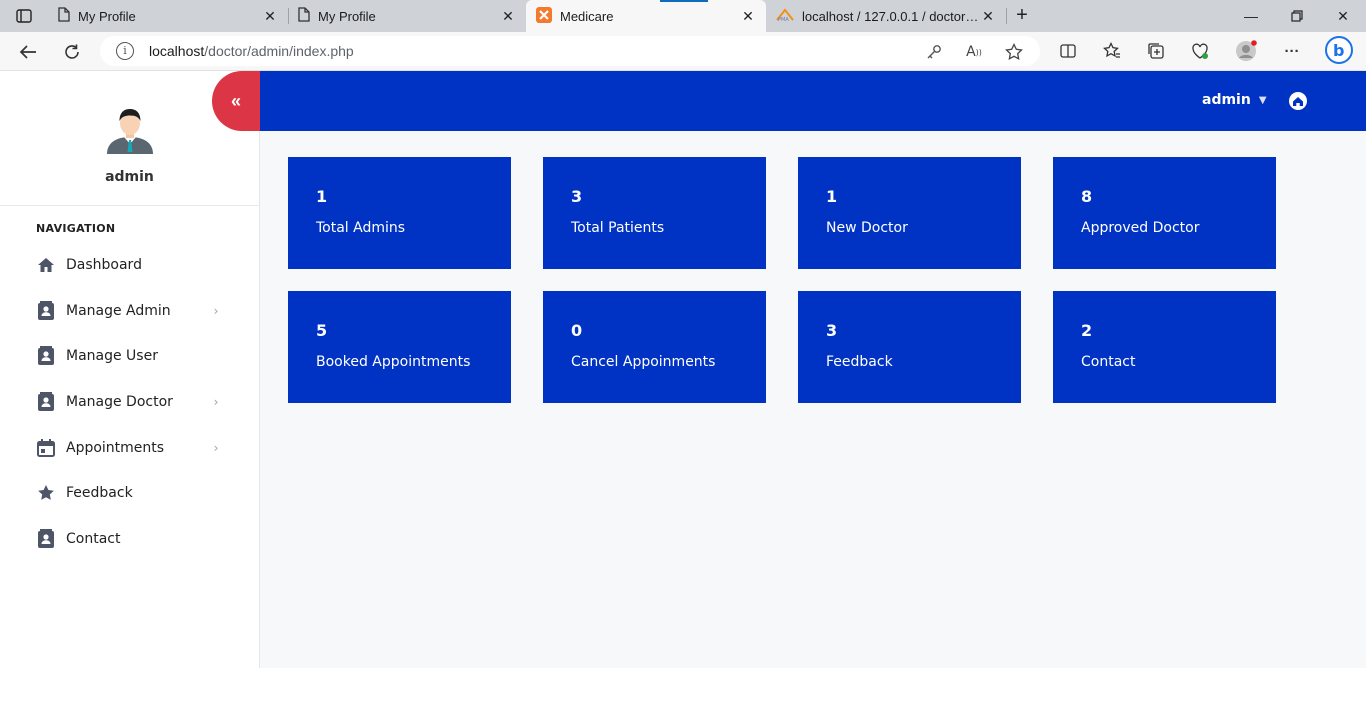 This screenshot has height=728, width=1366. I want to click on sidebar-item-manage-admin: Manage Admin ›, so click(129, 311).